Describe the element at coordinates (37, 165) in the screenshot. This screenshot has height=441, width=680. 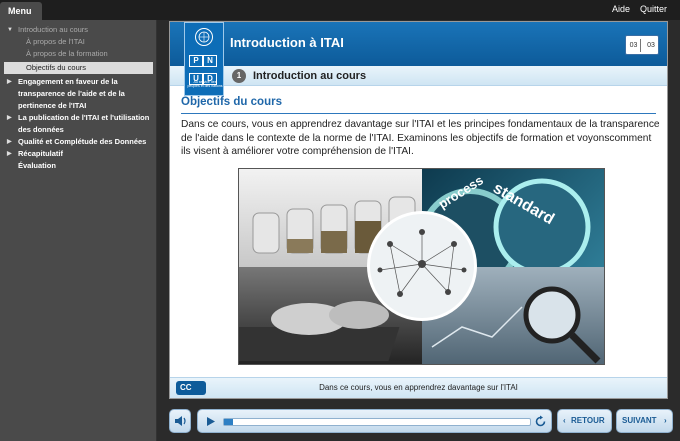
I see `sidebar-item-label: Évaluation` at that location.